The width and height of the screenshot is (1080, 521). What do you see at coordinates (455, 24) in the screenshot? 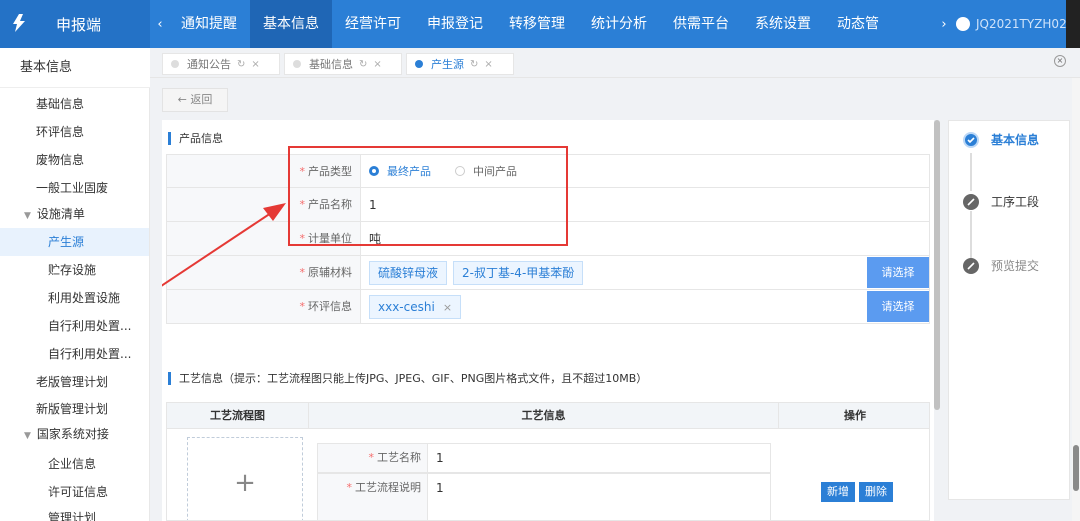
I see `nav-item-declaration: 申报登记` at bounding box center [455, 24].